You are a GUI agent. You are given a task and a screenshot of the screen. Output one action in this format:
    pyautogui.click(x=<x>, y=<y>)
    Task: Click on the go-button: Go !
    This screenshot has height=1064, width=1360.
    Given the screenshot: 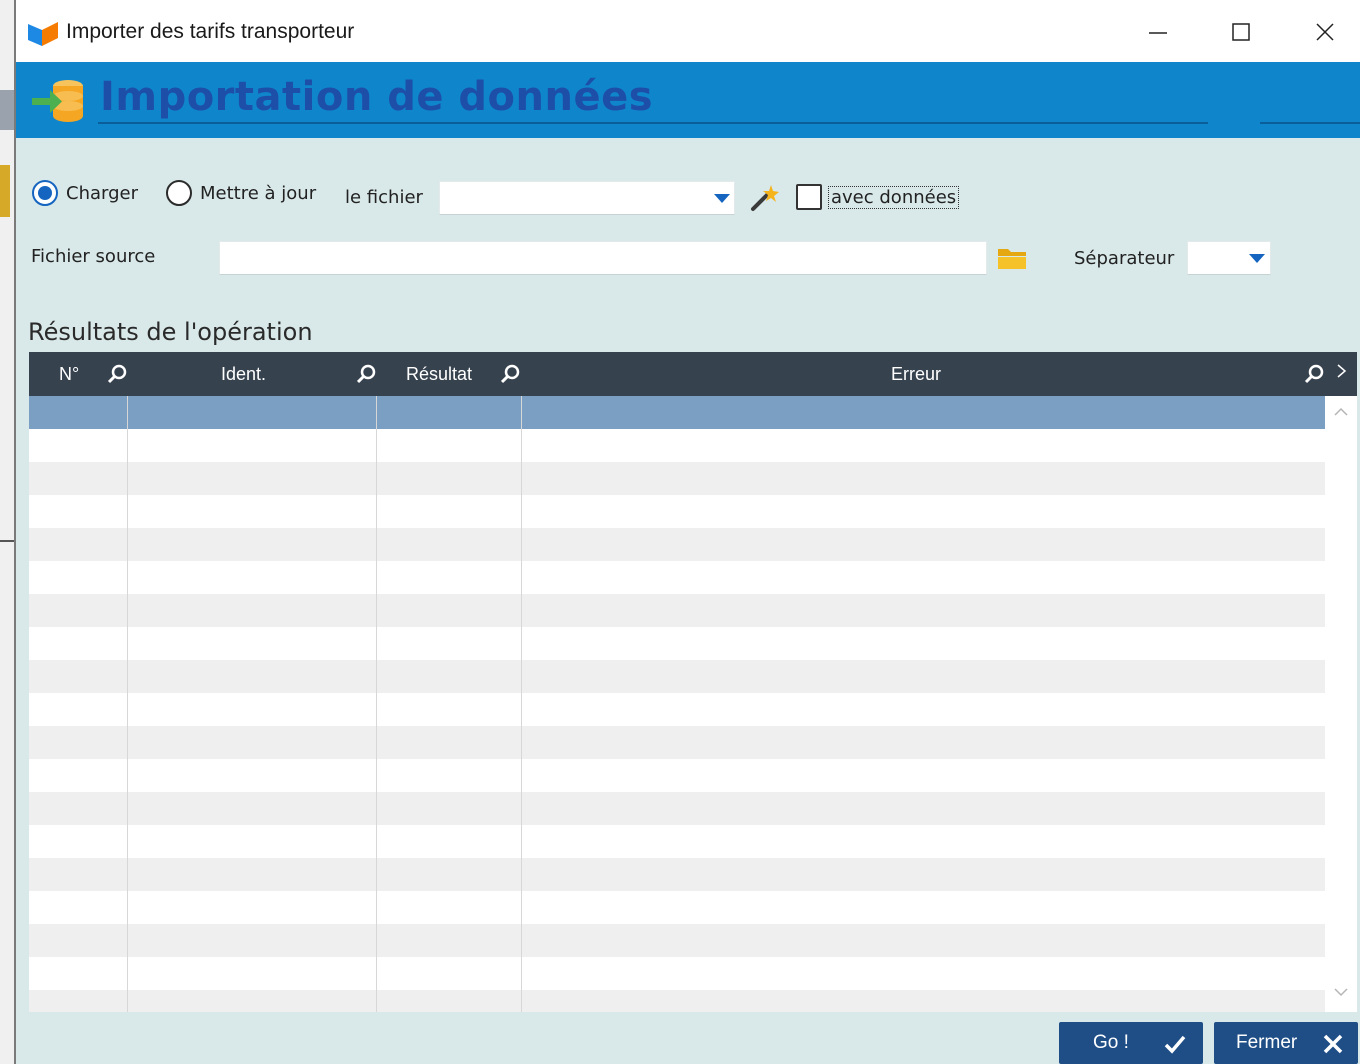 What is the action you would take?
    pyautogui.click(x=1131, y=1043)
    